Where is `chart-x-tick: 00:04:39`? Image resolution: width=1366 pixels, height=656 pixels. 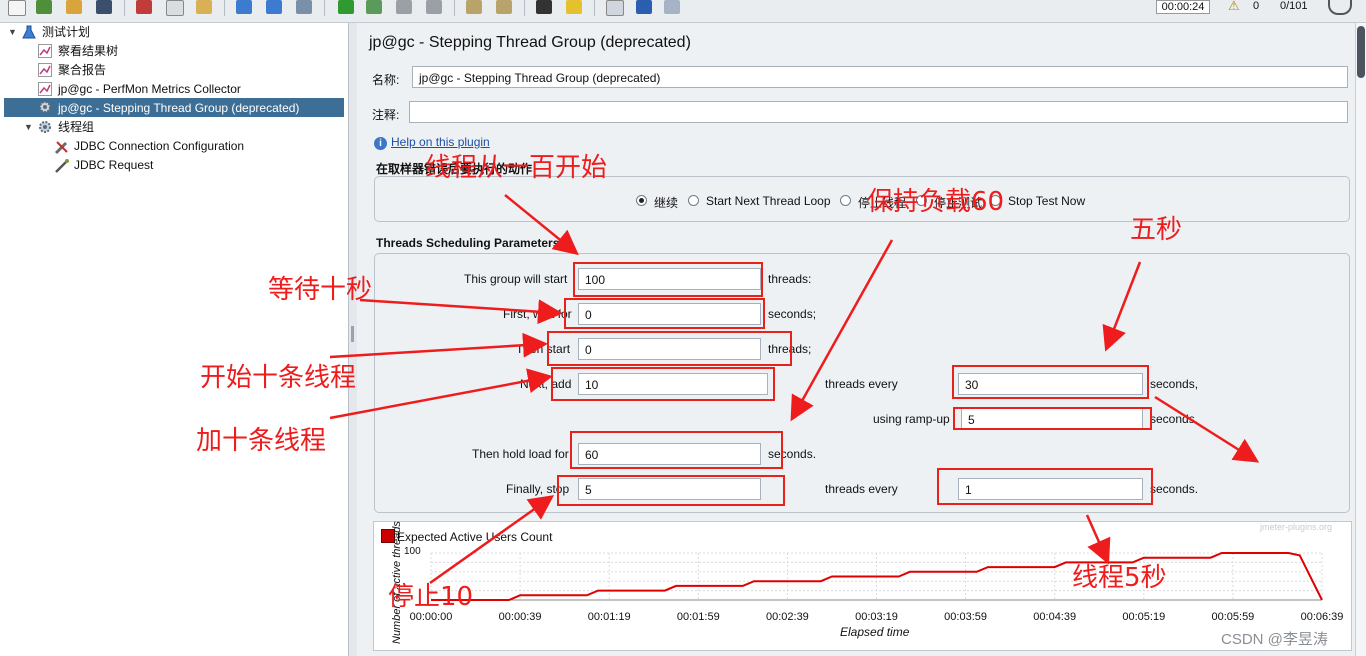
chart-x-tick: 00:04:39 is located at coordinates (1054, 617).